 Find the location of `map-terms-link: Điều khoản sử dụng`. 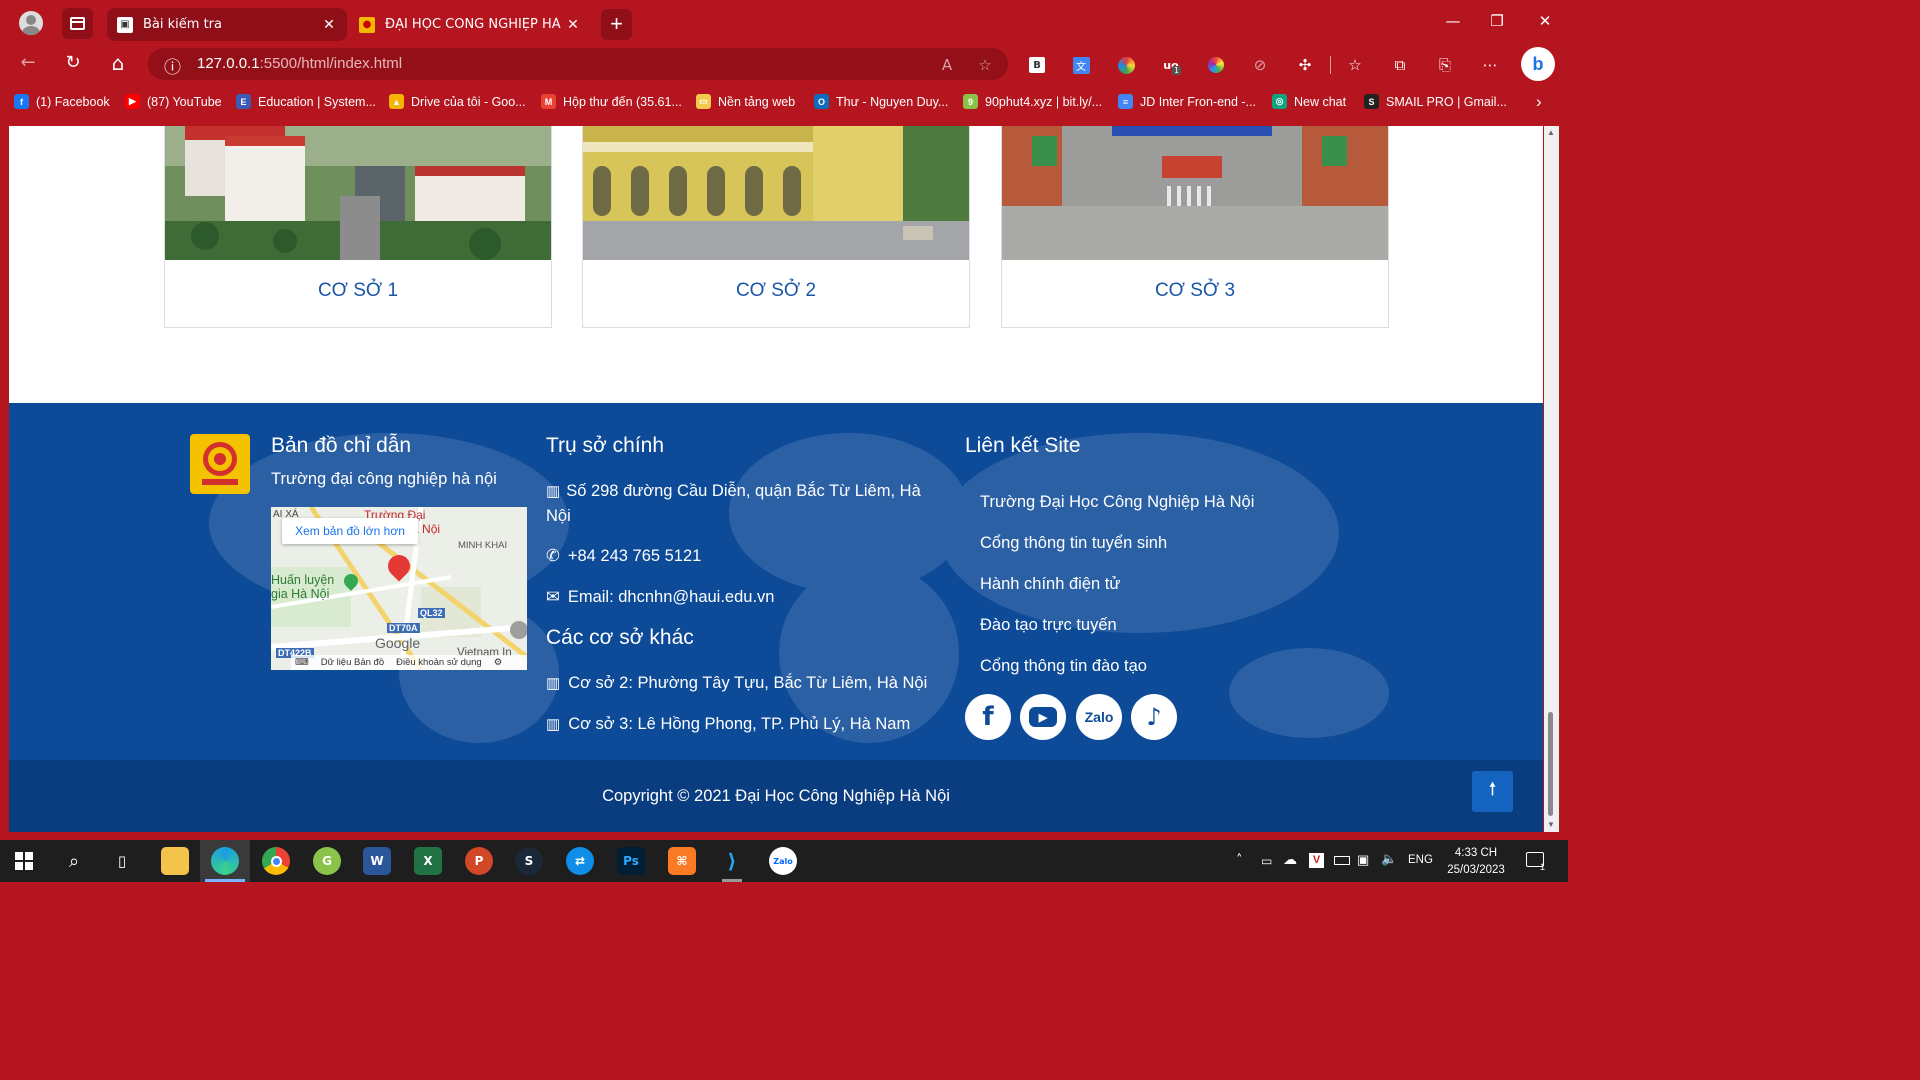

map-terms-link: Điều khoản sử dụng is located at coordinates (439, 662).